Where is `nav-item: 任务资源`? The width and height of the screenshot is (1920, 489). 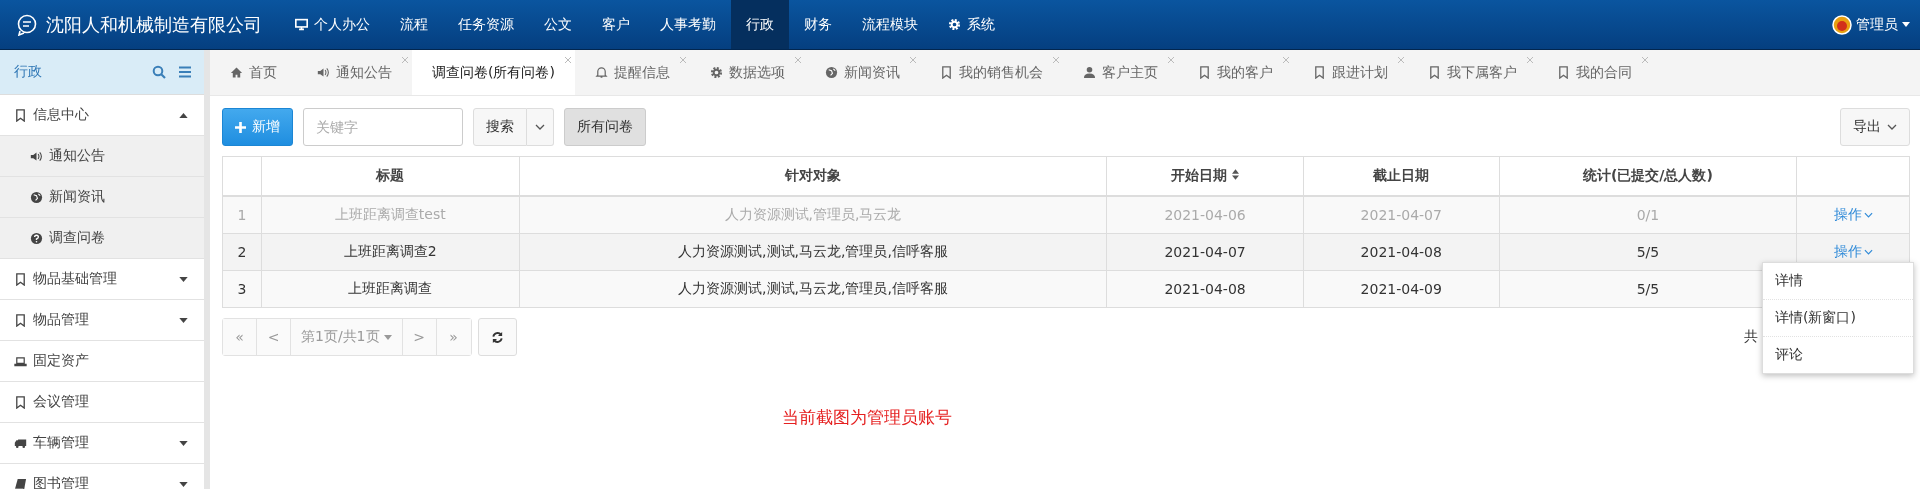 nav-item: 任务资源 is located at coordinates (486, 24).